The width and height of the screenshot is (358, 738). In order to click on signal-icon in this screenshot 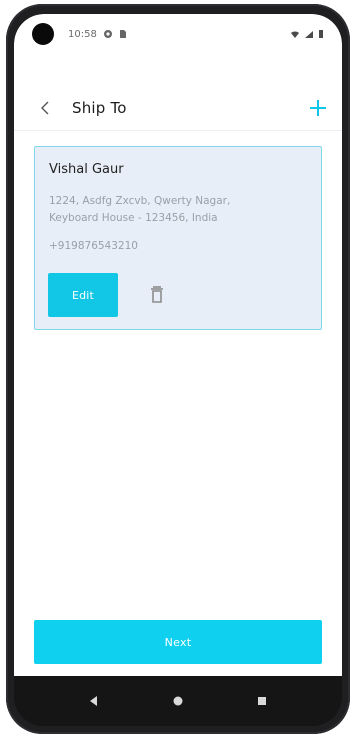, I will do `click(309, 34)`.